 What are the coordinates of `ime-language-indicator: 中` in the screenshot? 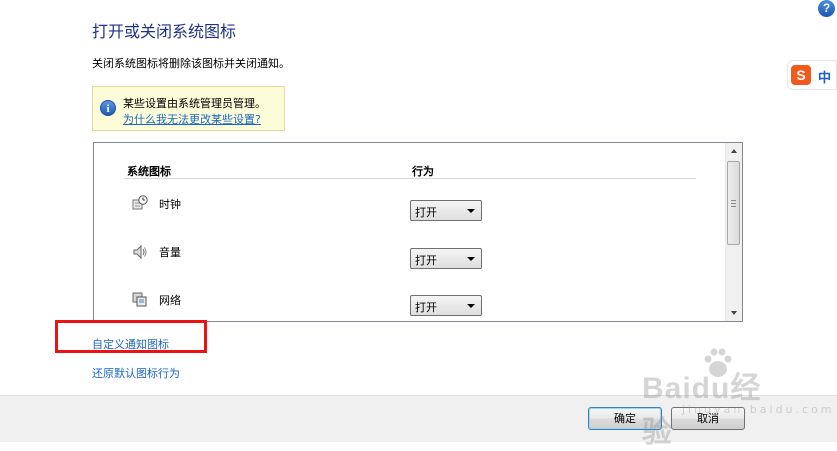 It's located at (824, 76).